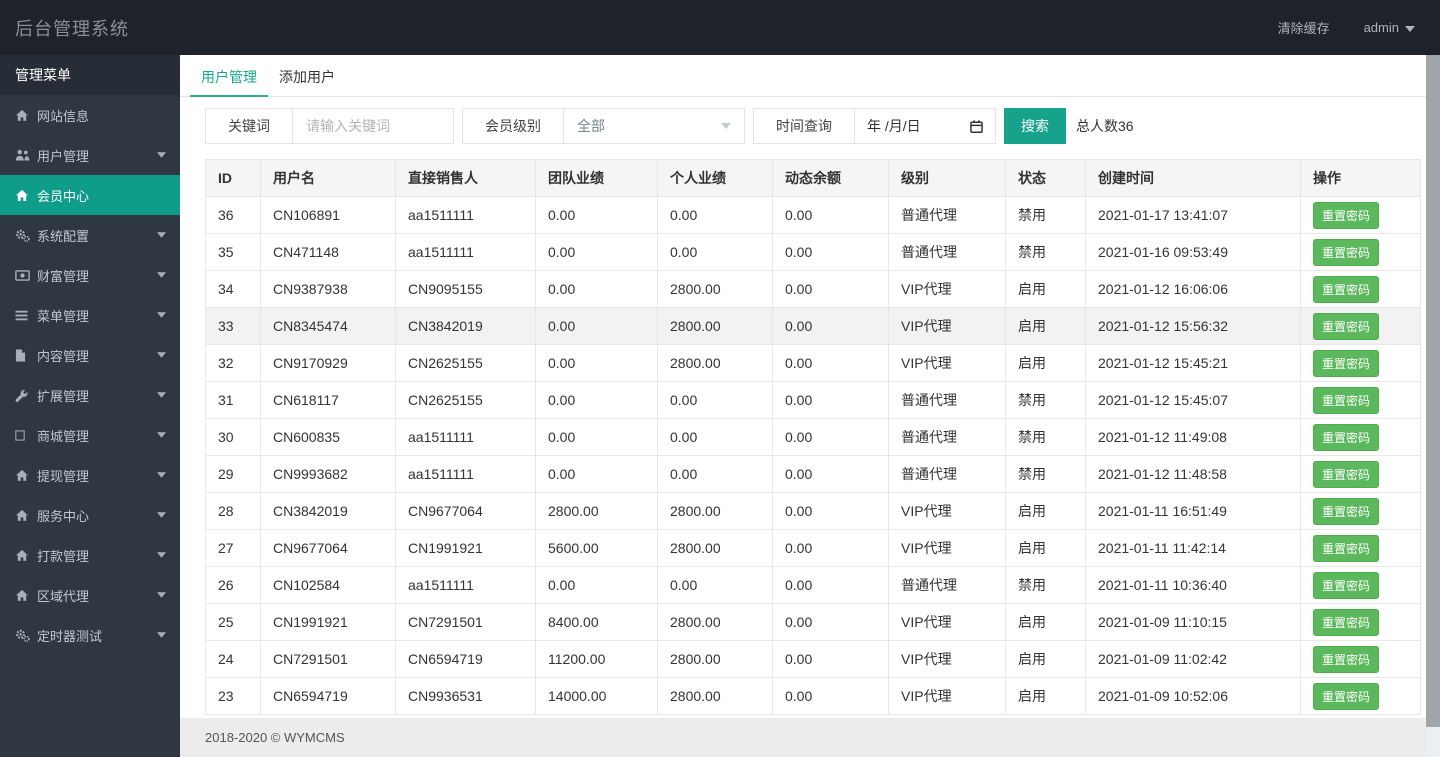 The image size is (1440, 757). Describe the element at coordinates (1360, 178) in the screenshot. I see `column-header: 操作` at that location.